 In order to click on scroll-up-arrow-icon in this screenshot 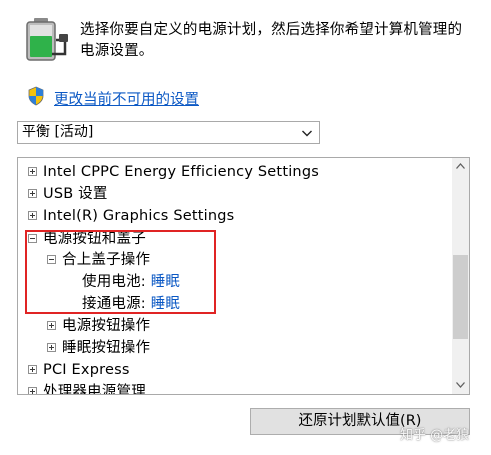, I will do `click(460, 166)`.